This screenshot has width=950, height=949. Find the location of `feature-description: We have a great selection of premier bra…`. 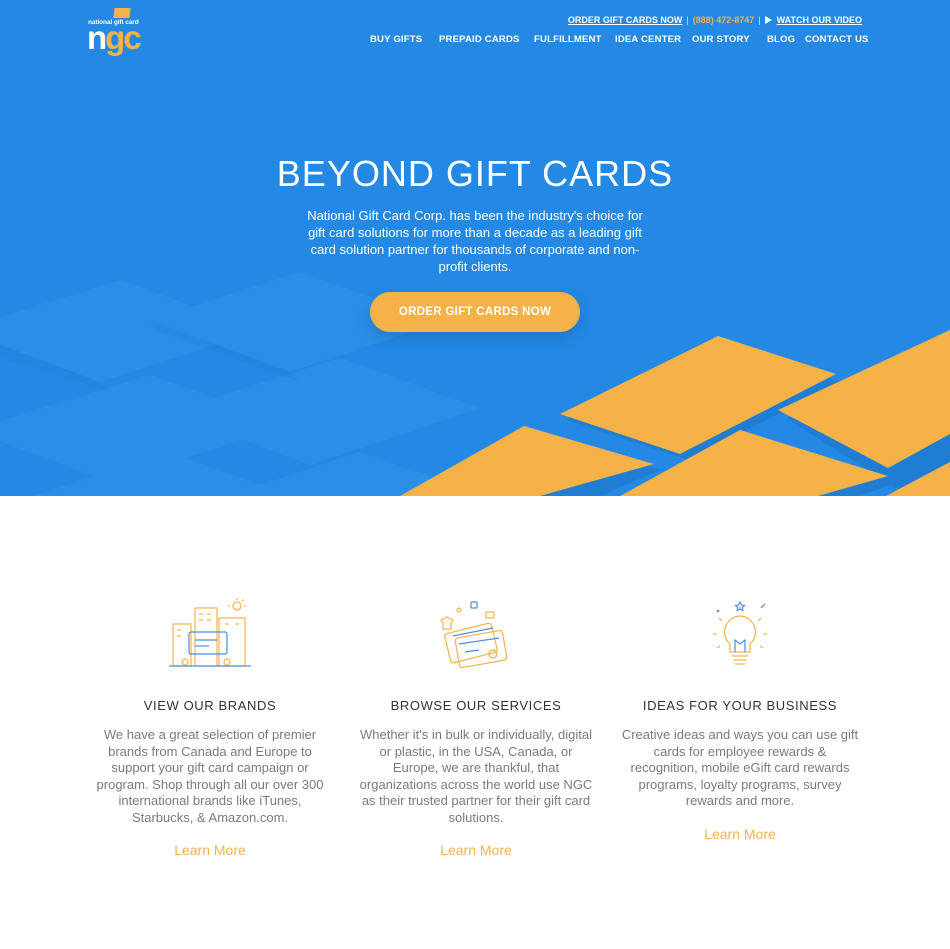

feature-description: We have a great selection of premier bra… is located at coordinates (210, 776).